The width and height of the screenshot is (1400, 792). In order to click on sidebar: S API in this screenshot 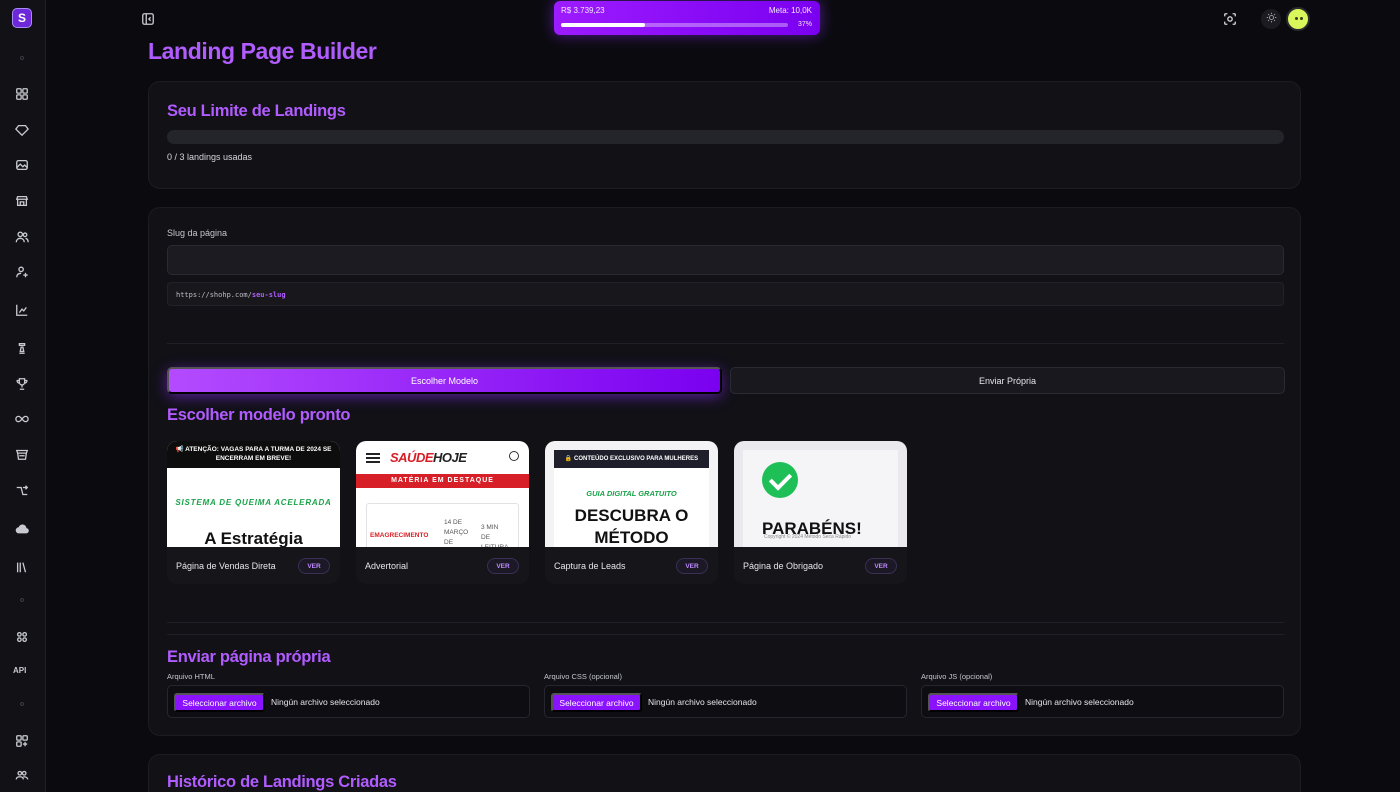, I will do `click(23, 396)`.